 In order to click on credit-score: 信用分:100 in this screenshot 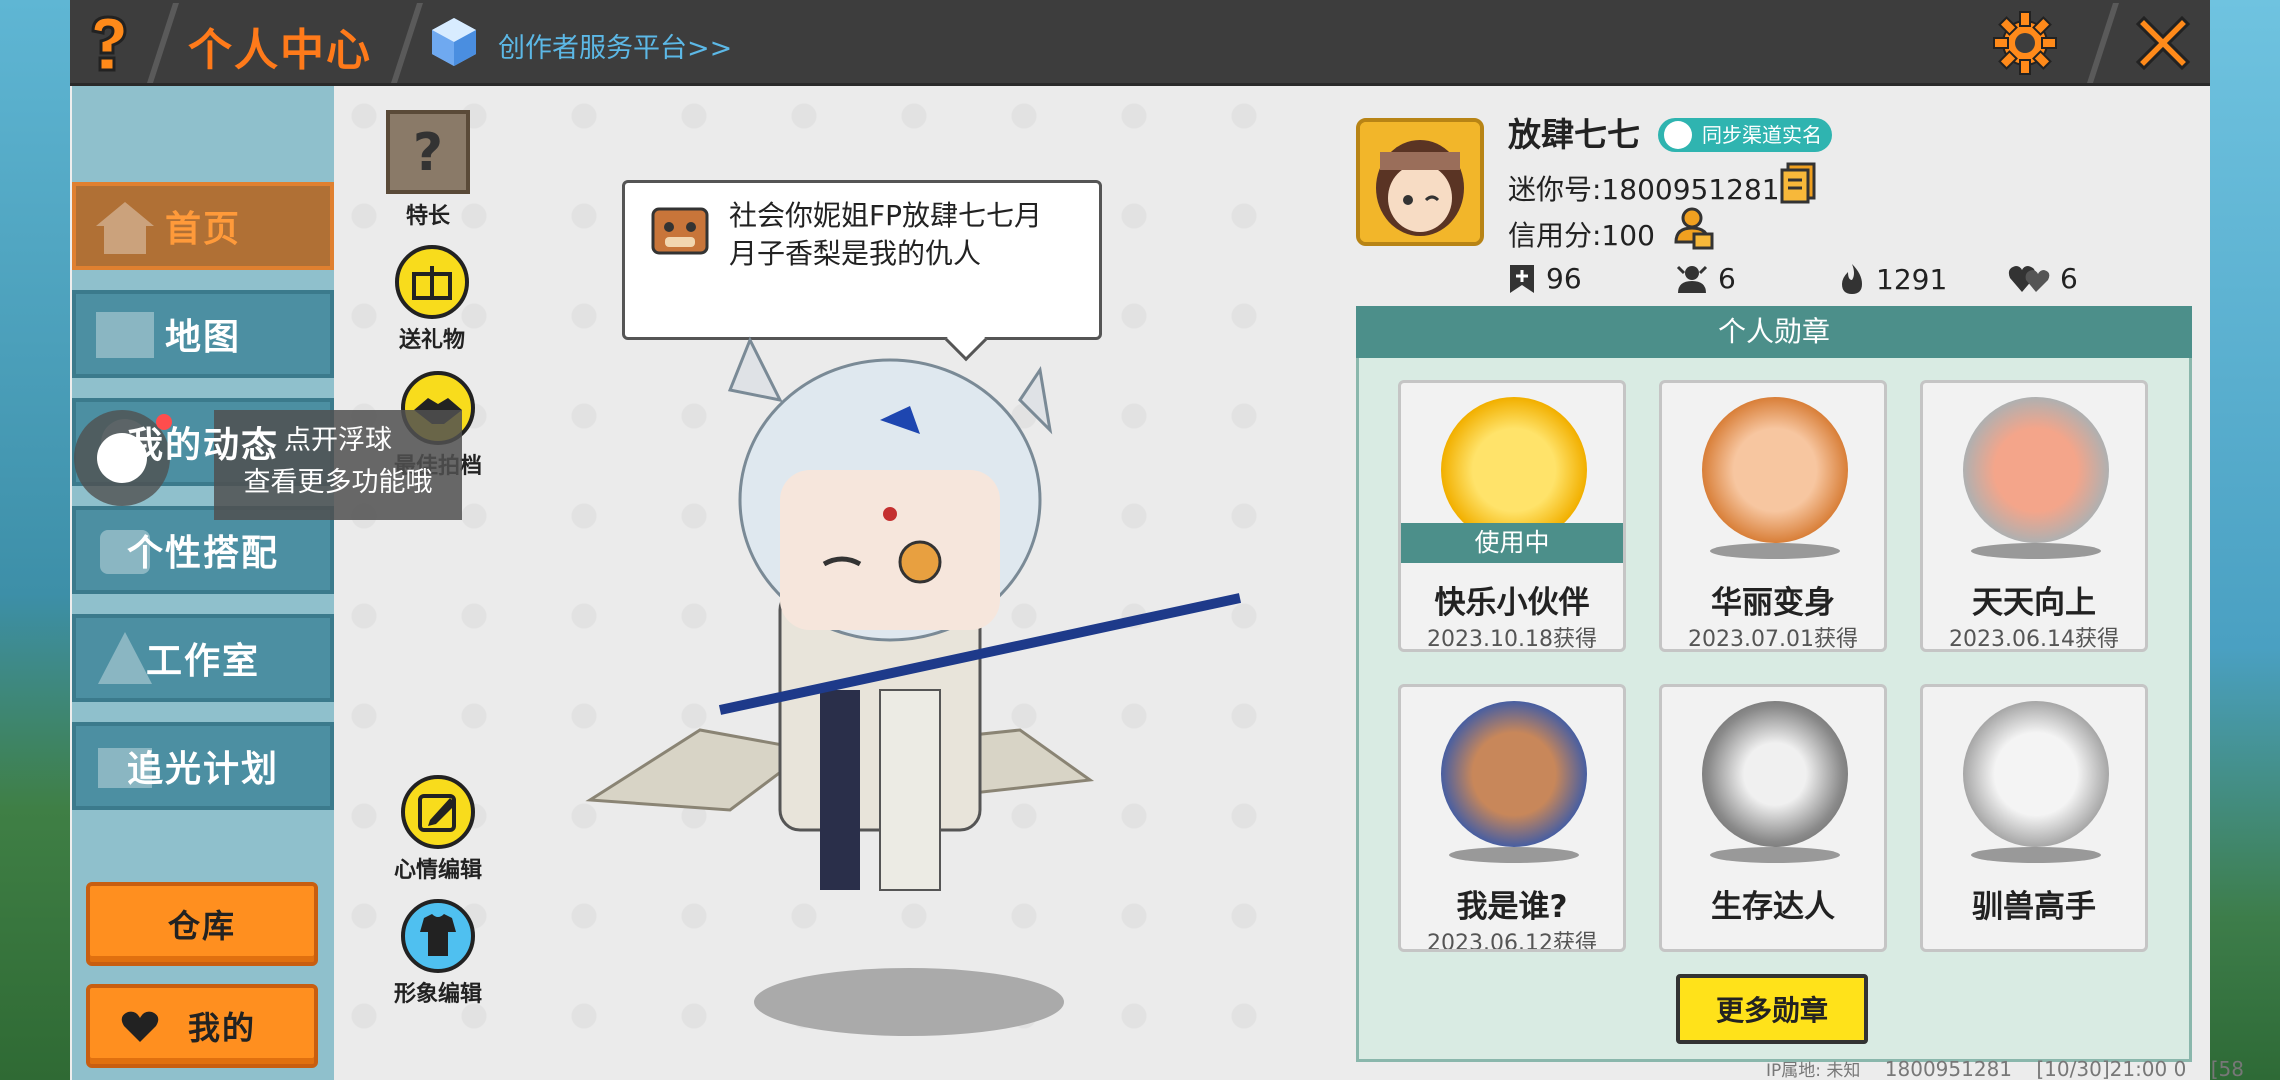, I will do `click(1581, 235)`.